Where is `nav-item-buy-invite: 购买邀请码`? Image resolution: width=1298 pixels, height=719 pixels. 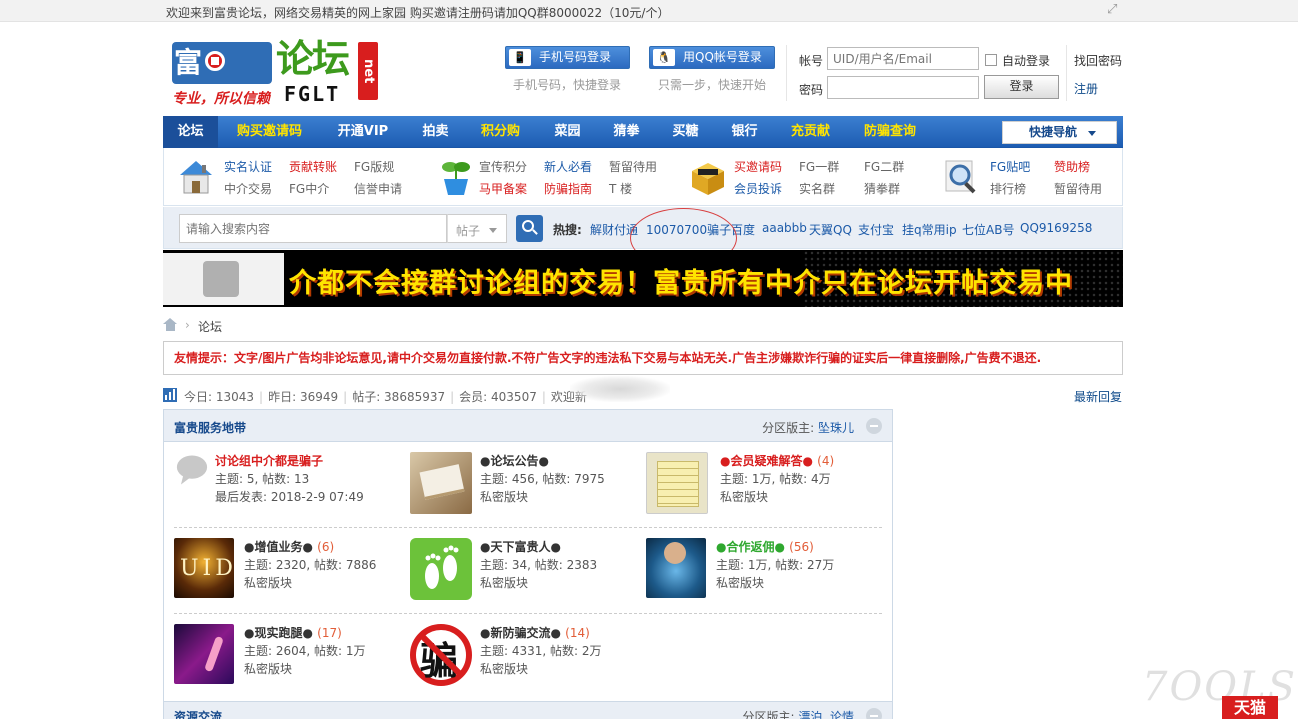
nav-item-buy-invite: 购买邀请码 is located at coordinates (269, 132).